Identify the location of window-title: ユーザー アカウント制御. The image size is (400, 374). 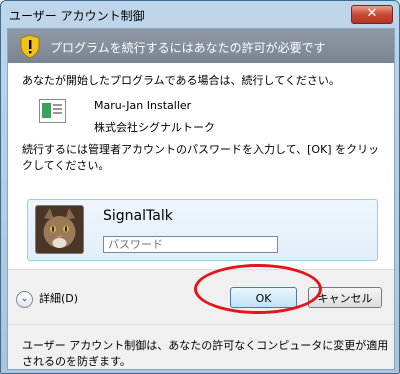
(77, 16).